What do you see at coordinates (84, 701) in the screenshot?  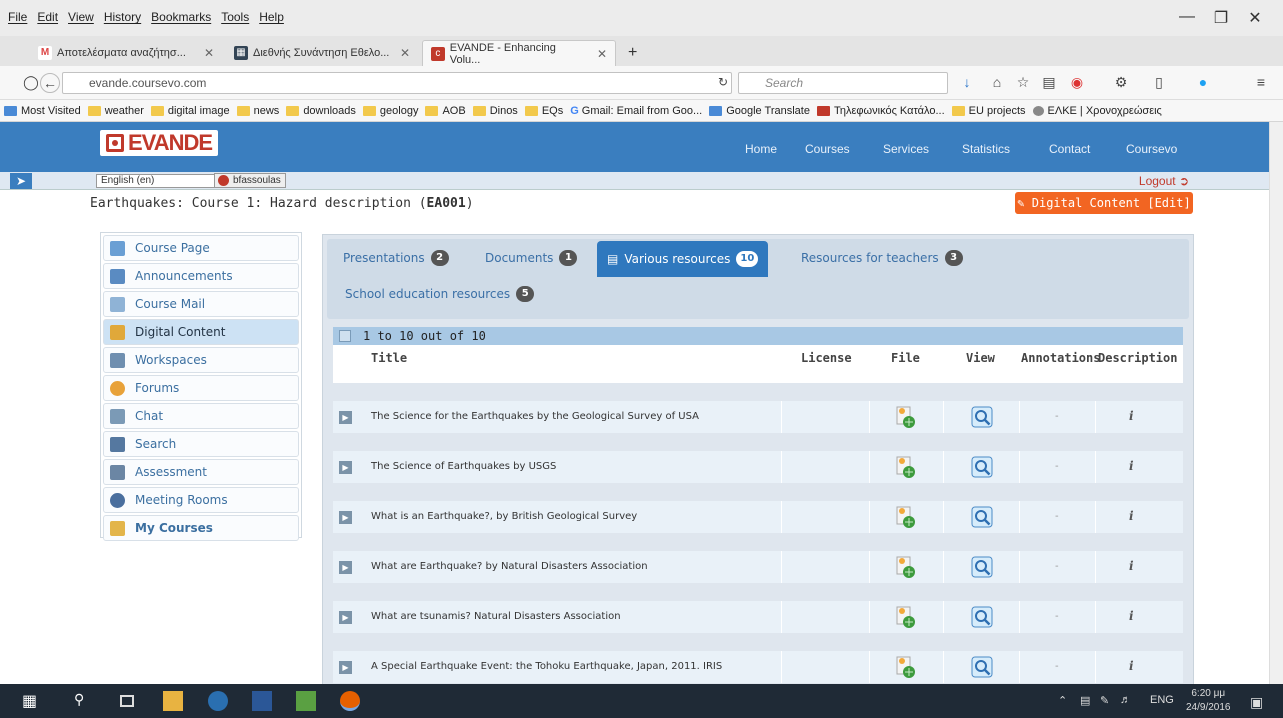 I see `search-icon: ⚲` at bounding box center [84, 701].